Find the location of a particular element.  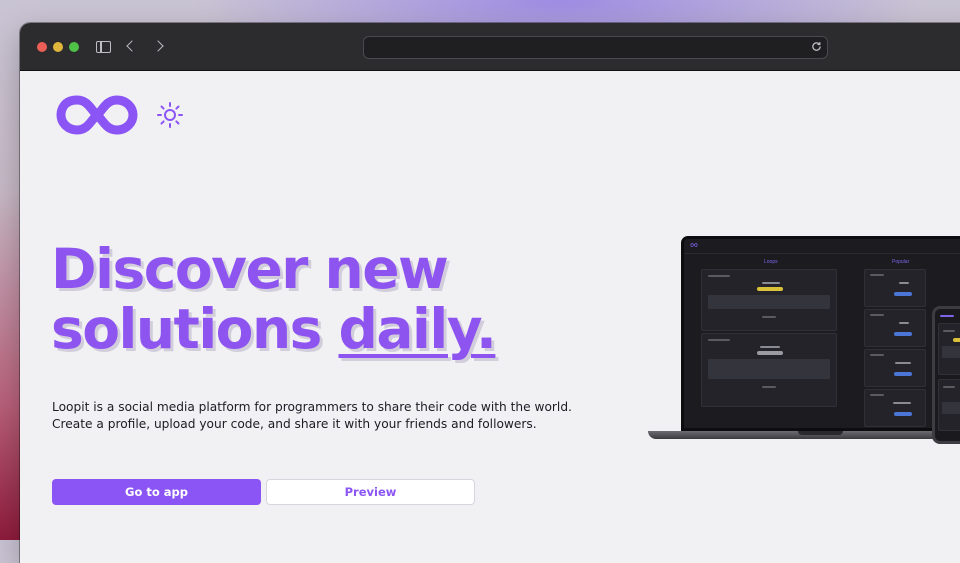

phone-mockup is located at coordinates (946, 375).